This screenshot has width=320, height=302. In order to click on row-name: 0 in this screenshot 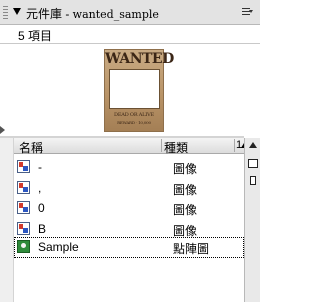, I will do `click(41, 208)`.